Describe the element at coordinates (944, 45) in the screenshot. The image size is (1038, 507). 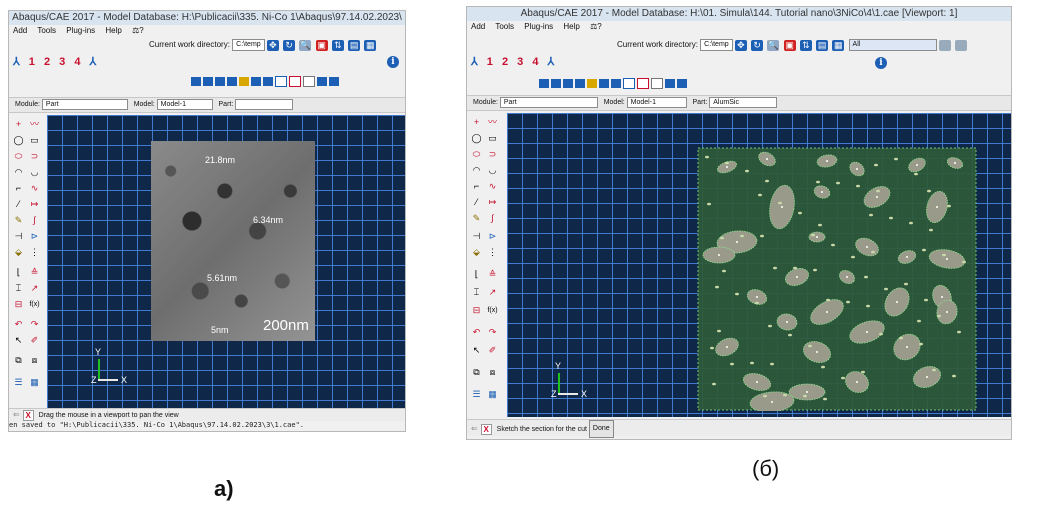
I see `selection-icon` at that location.